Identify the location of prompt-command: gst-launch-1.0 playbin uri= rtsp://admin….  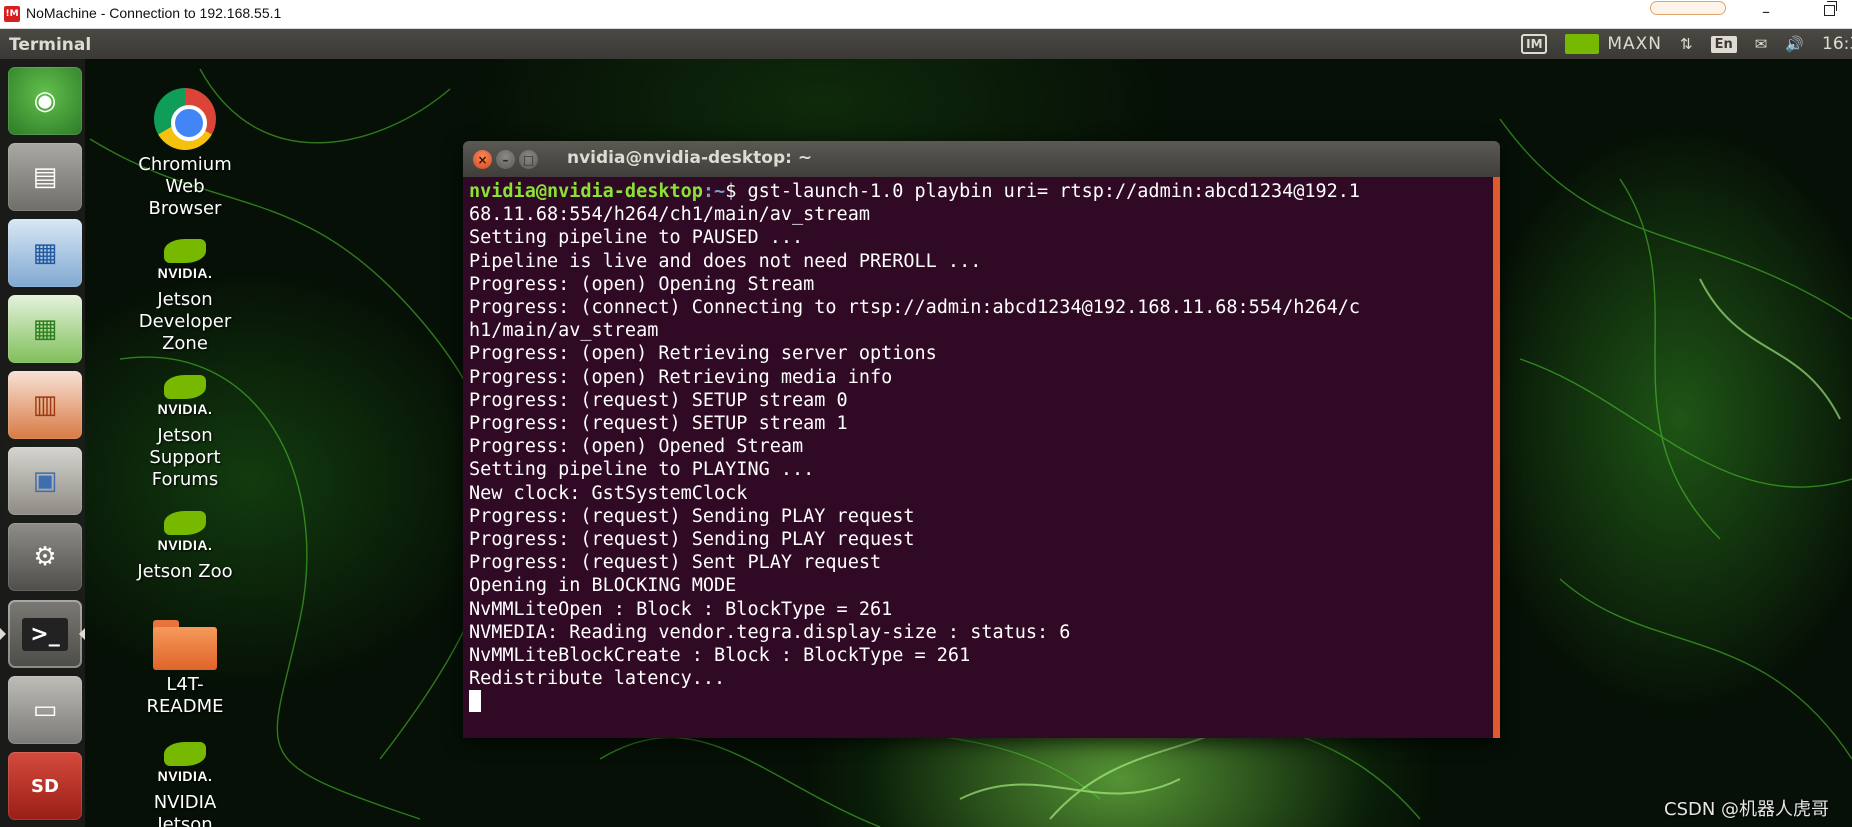
(1054, 191).